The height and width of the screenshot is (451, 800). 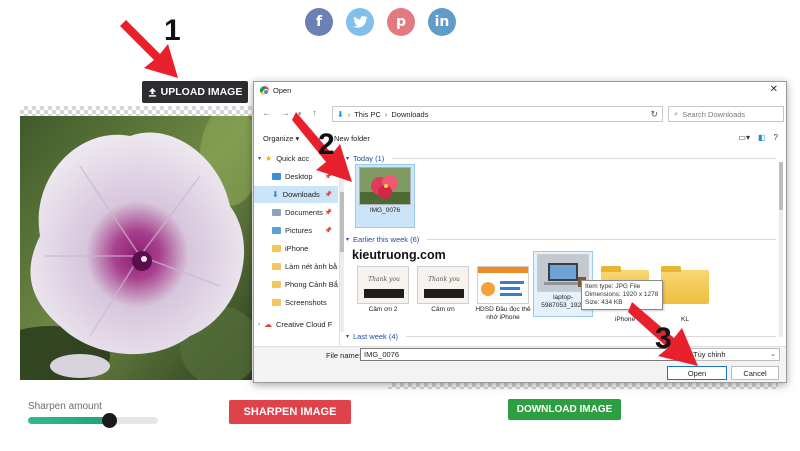 I want to click on file-tile-hdsd: HDSD Đầu đọc thẻ nhớ iPhone, so click(x=503, y=293).